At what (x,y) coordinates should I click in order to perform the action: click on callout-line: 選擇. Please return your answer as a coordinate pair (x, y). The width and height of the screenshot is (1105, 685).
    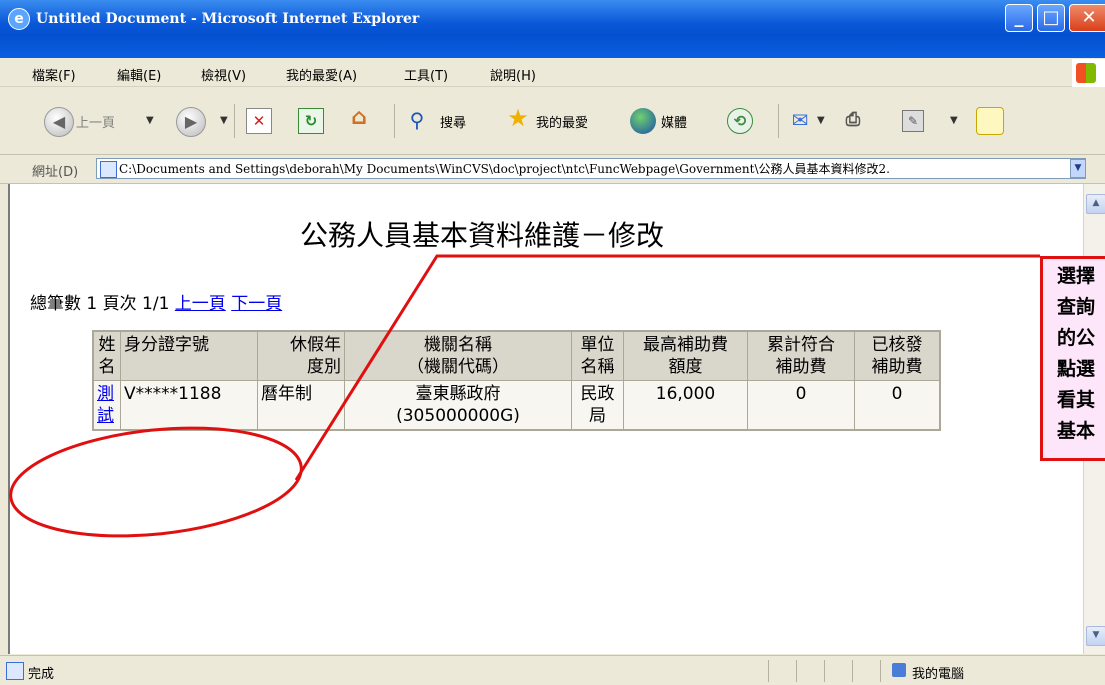
    Looking at the image, I should click on (1076, 276).